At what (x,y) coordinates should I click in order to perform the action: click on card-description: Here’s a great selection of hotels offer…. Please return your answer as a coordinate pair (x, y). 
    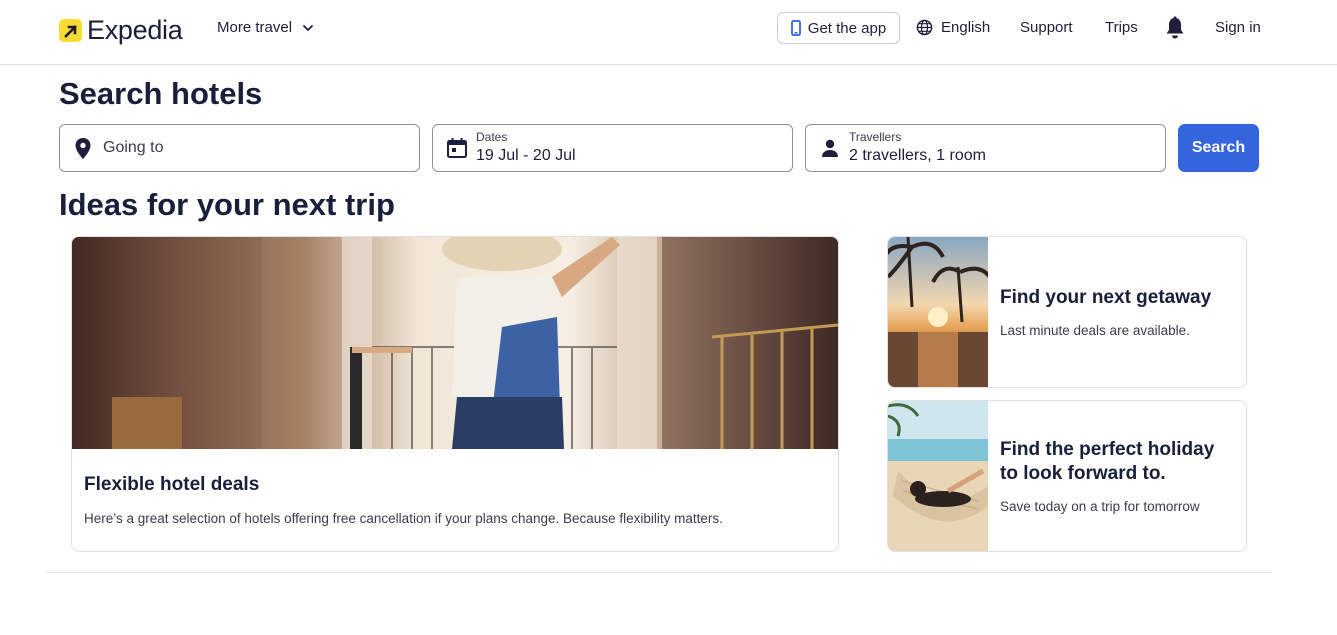
    Looking at the image, I should click on (403, 518).